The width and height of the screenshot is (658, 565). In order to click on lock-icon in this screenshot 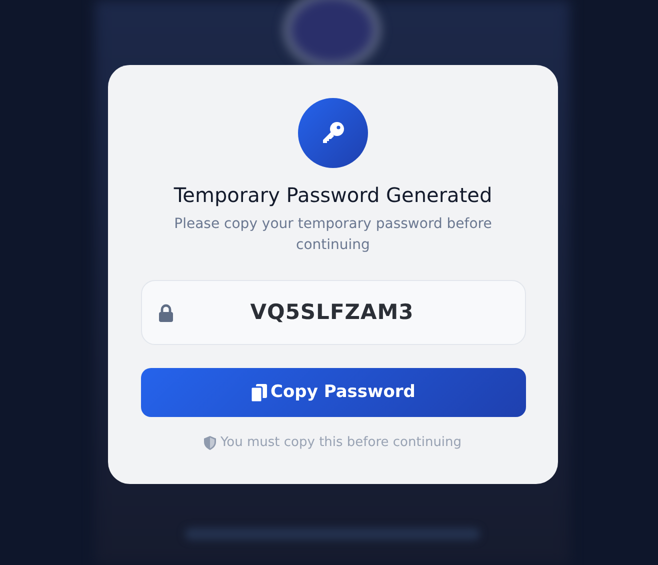, I will do `click(166, 313)`.